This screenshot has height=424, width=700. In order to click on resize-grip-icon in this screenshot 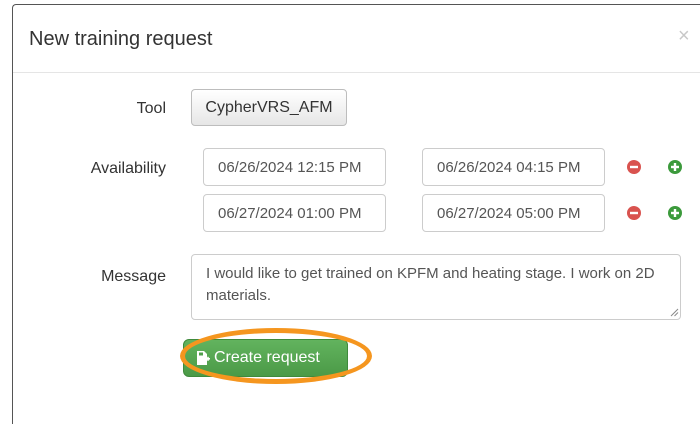, I will do `click(674, 312)`.